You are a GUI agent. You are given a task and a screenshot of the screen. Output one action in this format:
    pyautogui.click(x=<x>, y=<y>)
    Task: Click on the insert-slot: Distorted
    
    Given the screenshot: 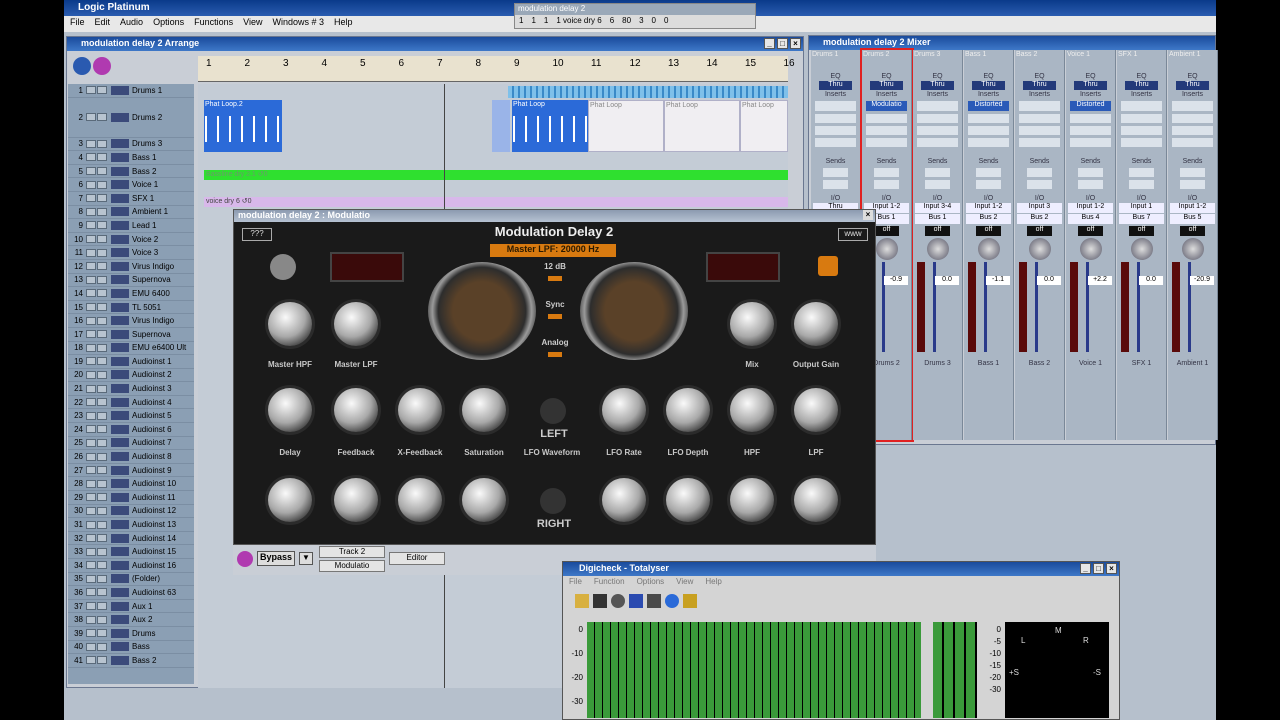 What is the action you would take?
    pyautogui.click(x=988, y=106)
    